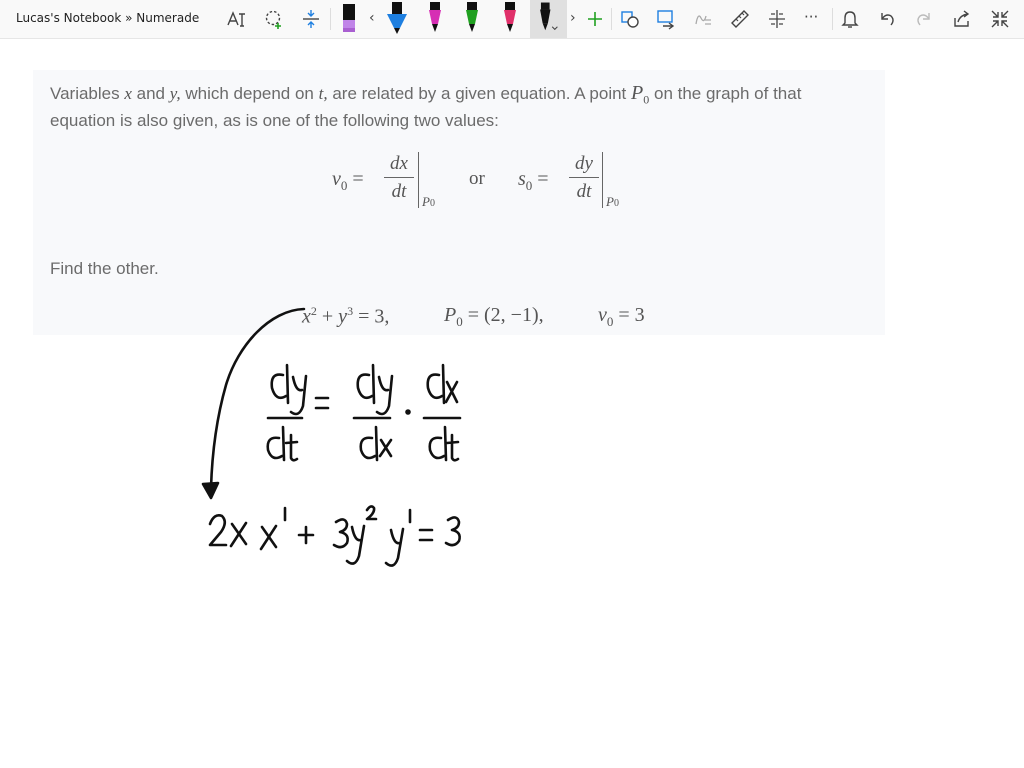  What do you see at coordinates (408, 412) in the screenshot?
I see `ink-multiply-dot` at bounding box center [408, 412].